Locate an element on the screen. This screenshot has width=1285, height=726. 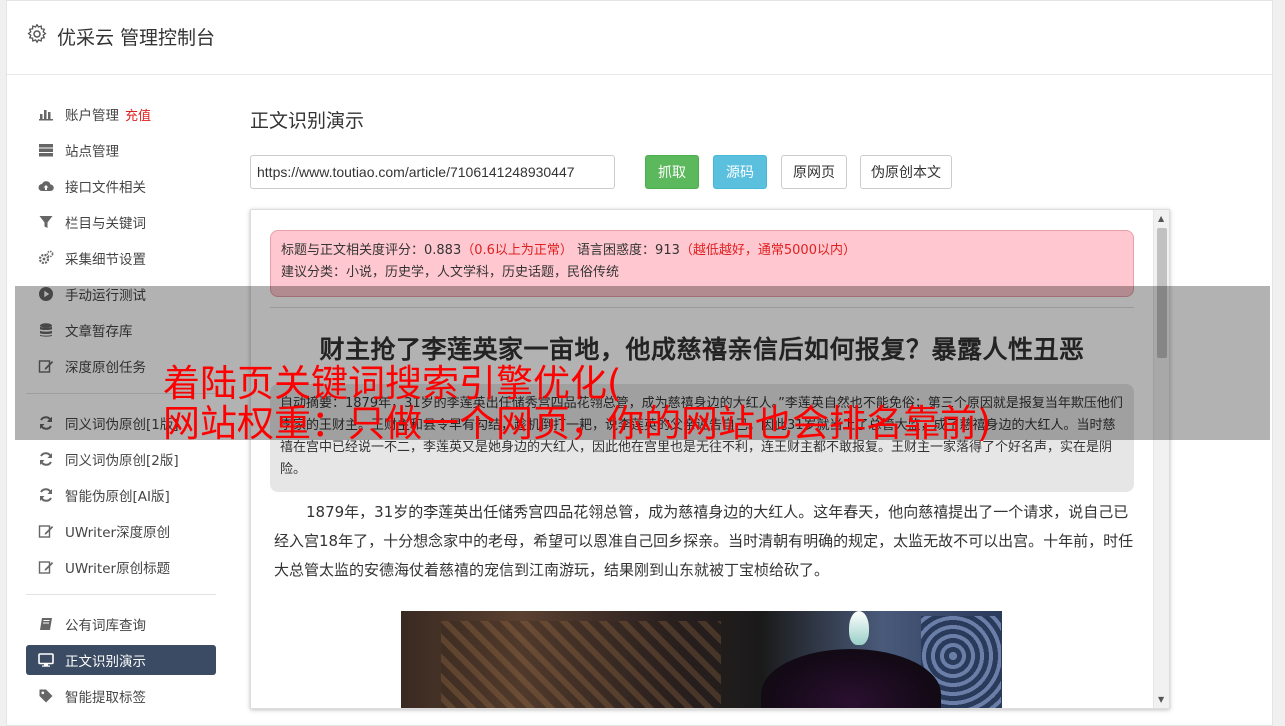
article-image is located at coordinates (701, 659).